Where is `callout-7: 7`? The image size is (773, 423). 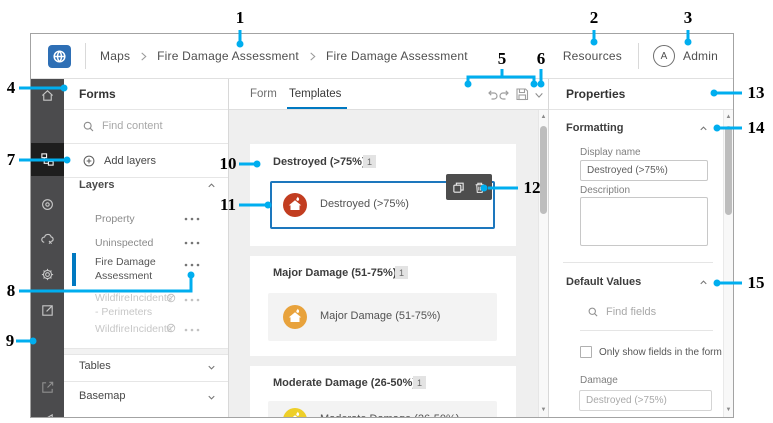 callout-7: 7 is located at coordinates (11, 159).